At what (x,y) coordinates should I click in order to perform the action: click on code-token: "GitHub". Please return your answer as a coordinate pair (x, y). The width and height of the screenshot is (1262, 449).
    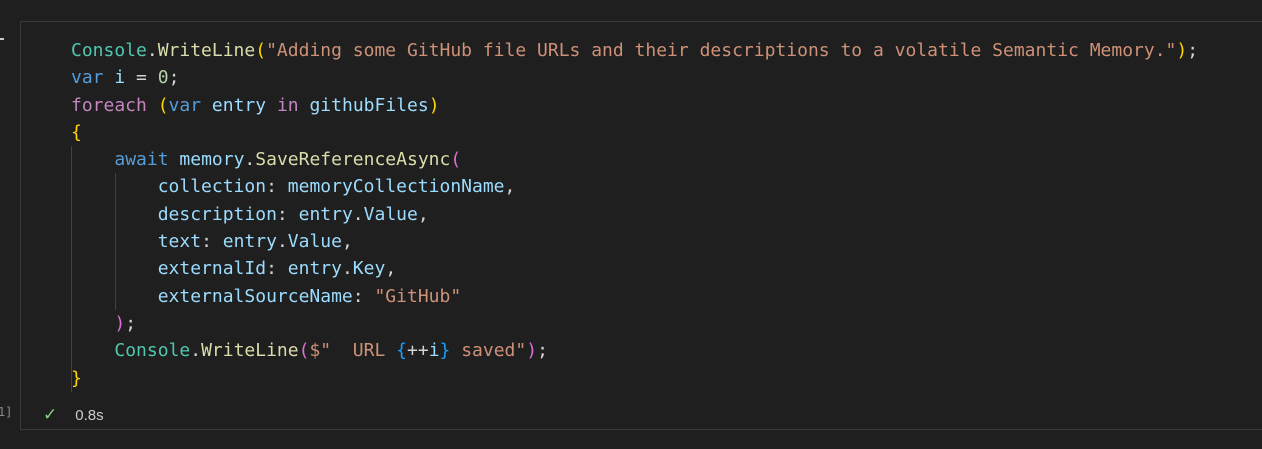
    Looking at the image, I should click on (418, 296).